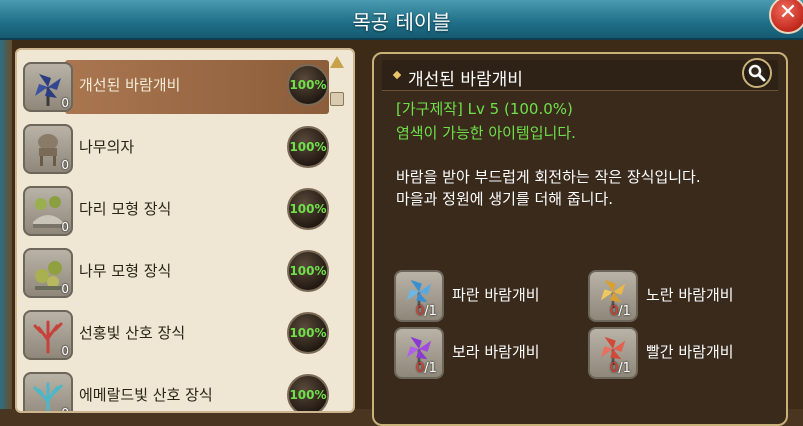  I want to click on item-name: 나무의자, so click(107, 147).